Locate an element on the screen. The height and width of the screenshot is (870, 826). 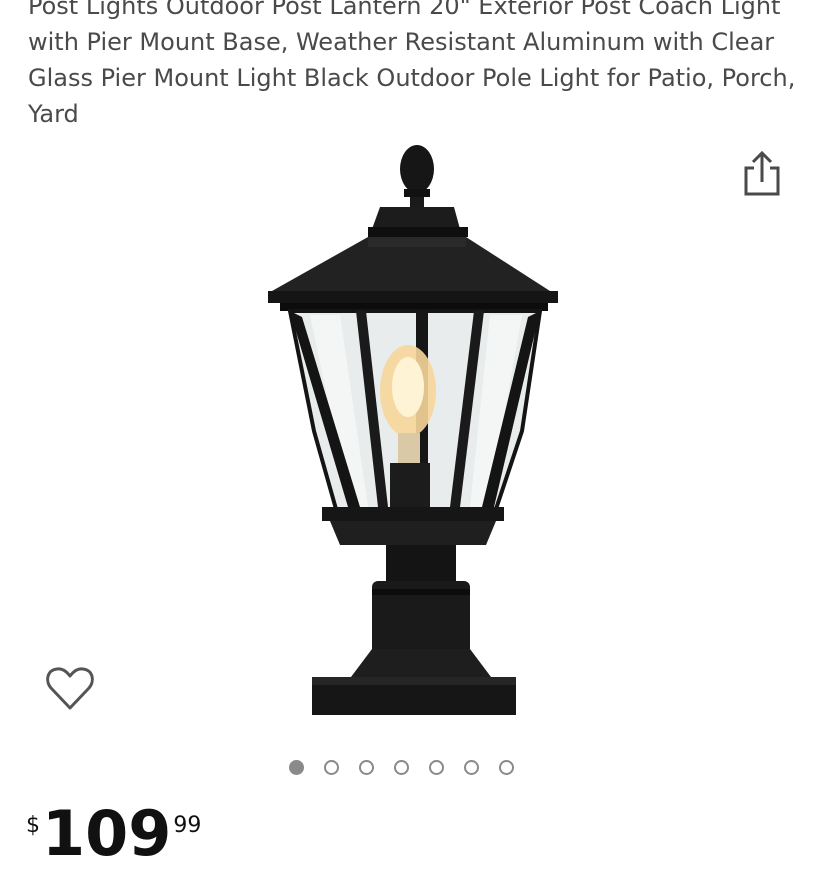
share-button is located at coordinates (762, 175).